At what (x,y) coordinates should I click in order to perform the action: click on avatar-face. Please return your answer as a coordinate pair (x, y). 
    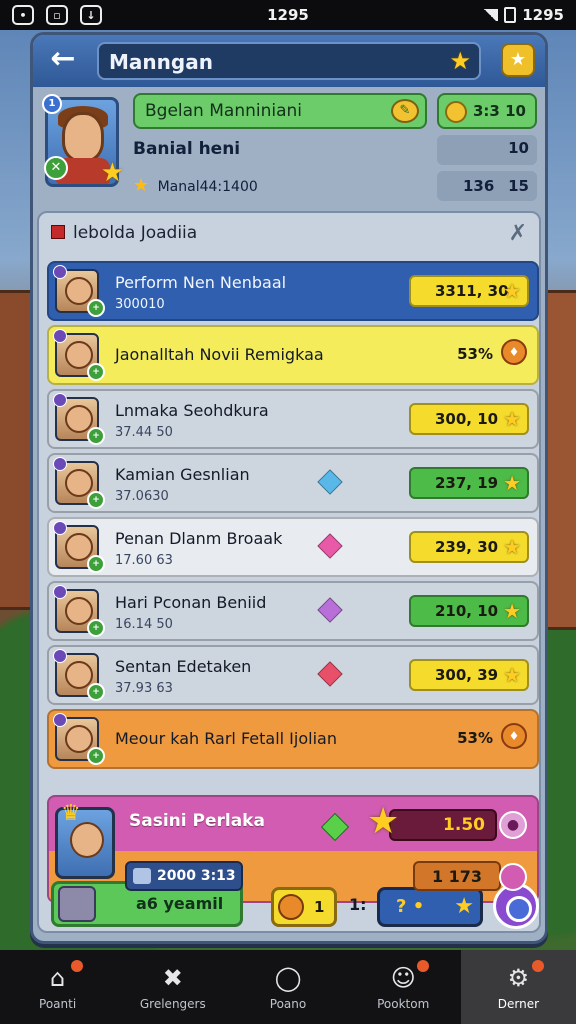
    Looking at the image, I should click on (83, 137).